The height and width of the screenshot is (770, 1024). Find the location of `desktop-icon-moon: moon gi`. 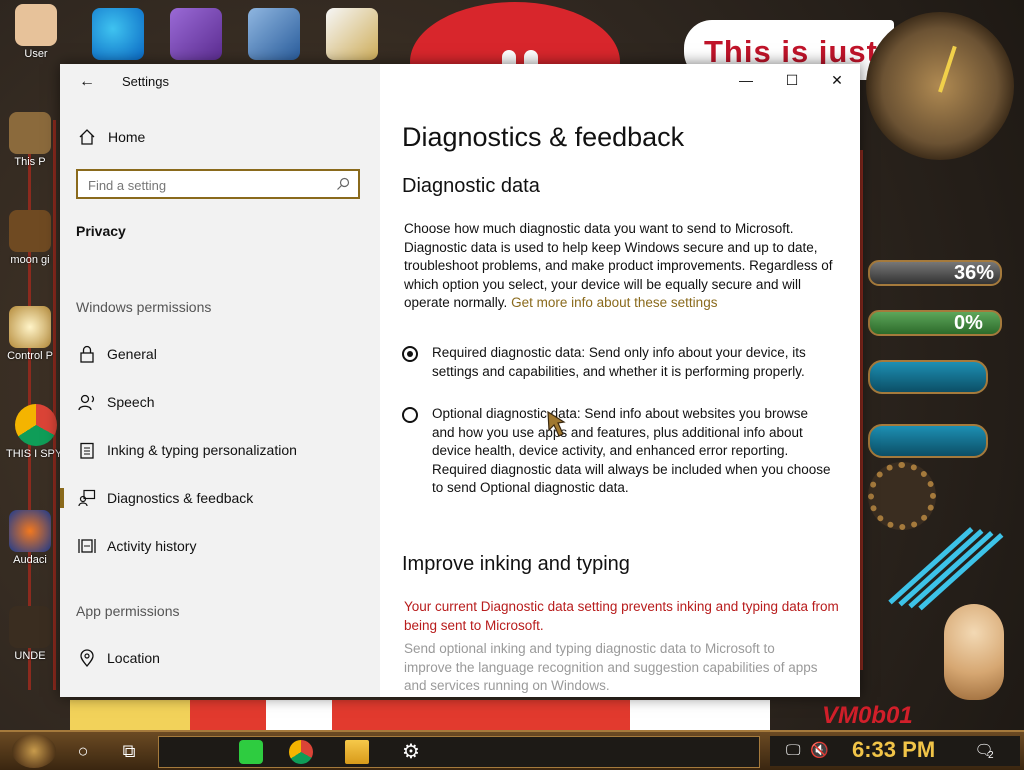

desktop-icon-moon: moon gi is located at coordinates (30, 238).